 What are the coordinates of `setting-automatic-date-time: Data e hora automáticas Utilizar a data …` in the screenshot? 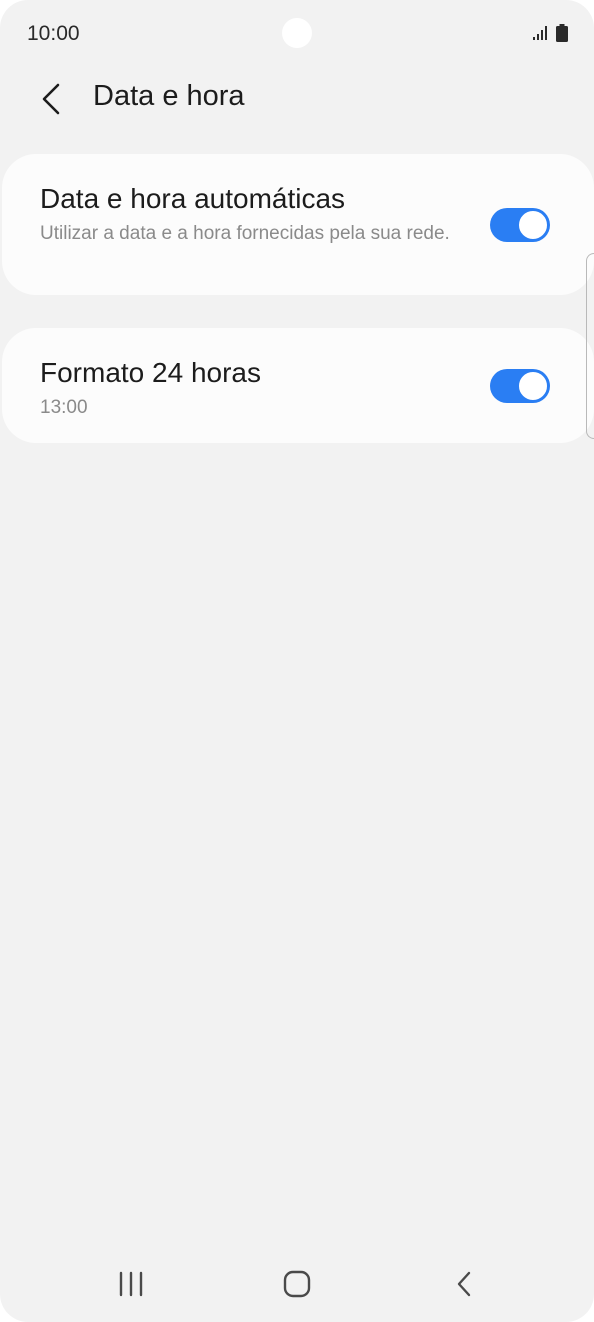 It's located at (298, 224).